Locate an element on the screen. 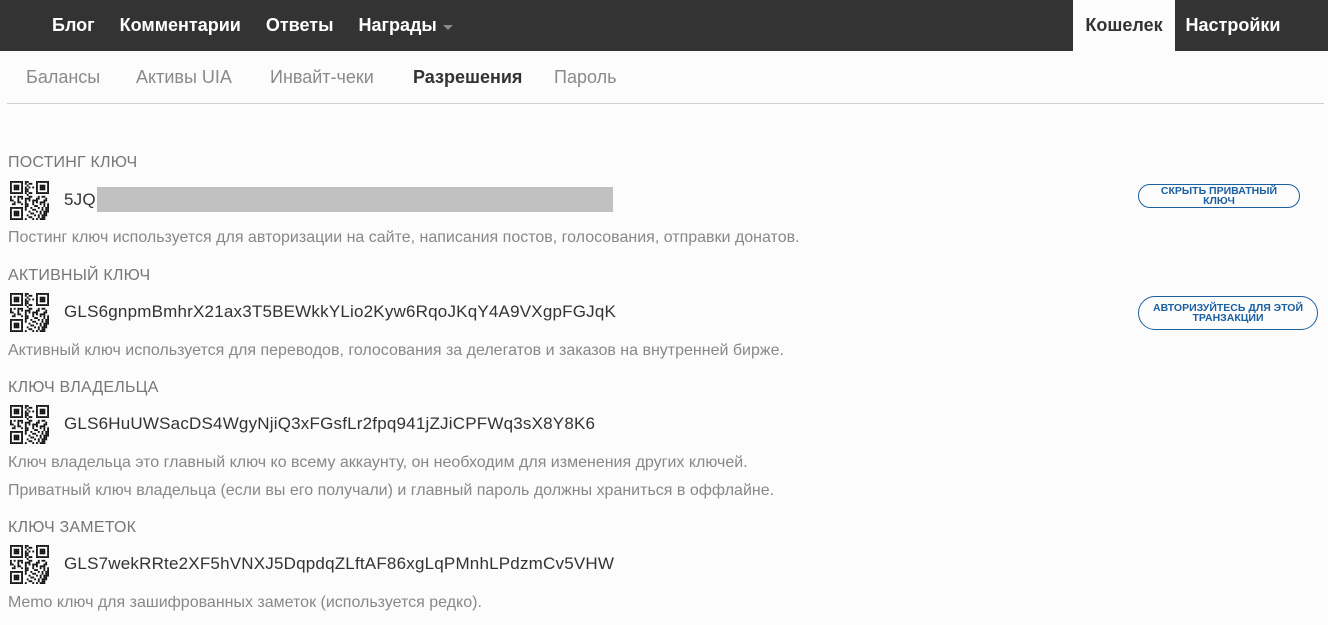  nav-blog: Блог is located at coordinates (73, 25).